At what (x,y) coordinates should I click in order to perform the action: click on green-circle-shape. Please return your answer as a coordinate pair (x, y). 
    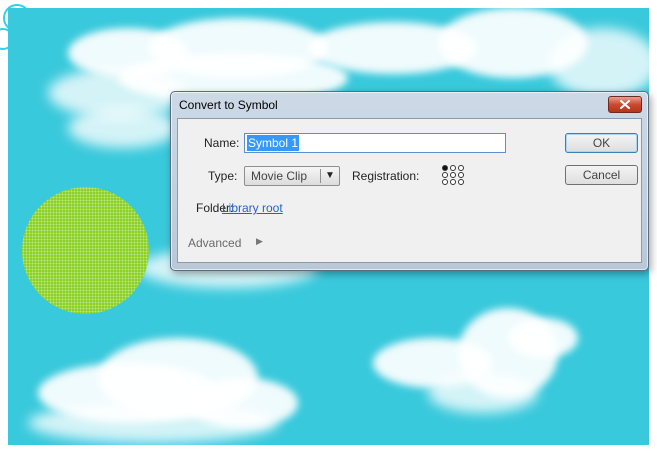
    Looking at the image, I should click on (85, 250).